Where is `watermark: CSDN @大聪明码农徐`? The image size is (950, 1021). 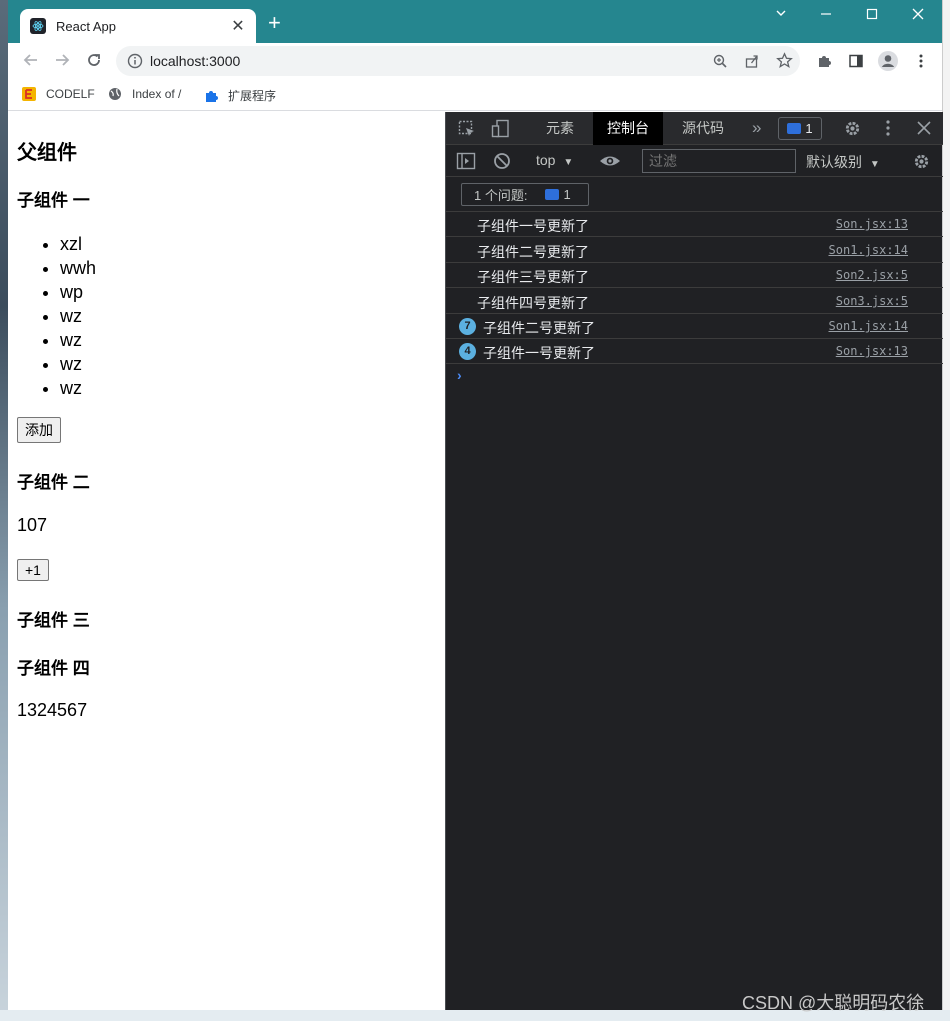
watermark: CSDN @大聪明码农徐 is located at coordinates (833, 1003).